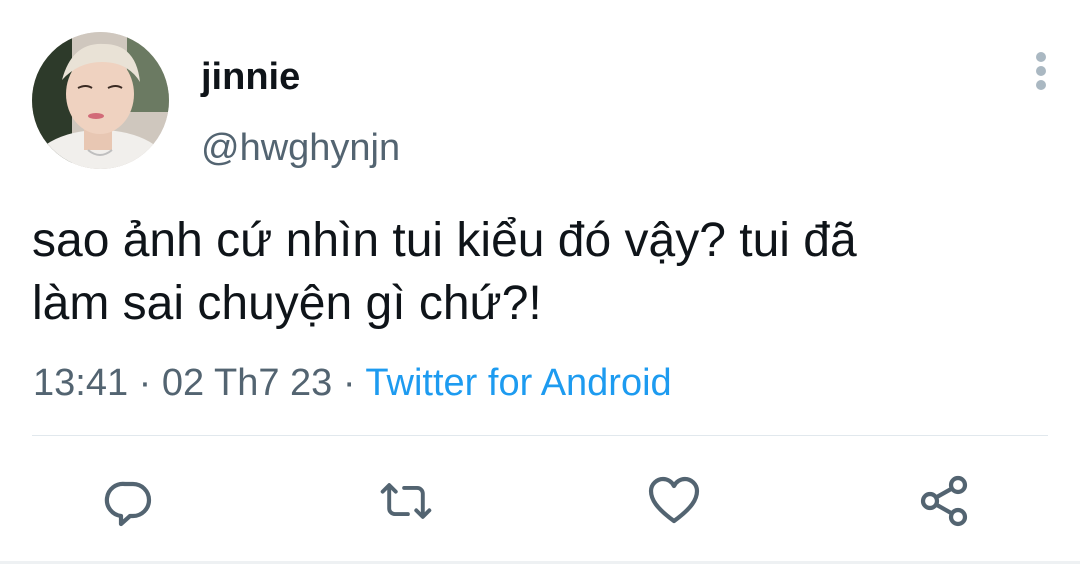  I want to click on reply-button, so click(129, 501).